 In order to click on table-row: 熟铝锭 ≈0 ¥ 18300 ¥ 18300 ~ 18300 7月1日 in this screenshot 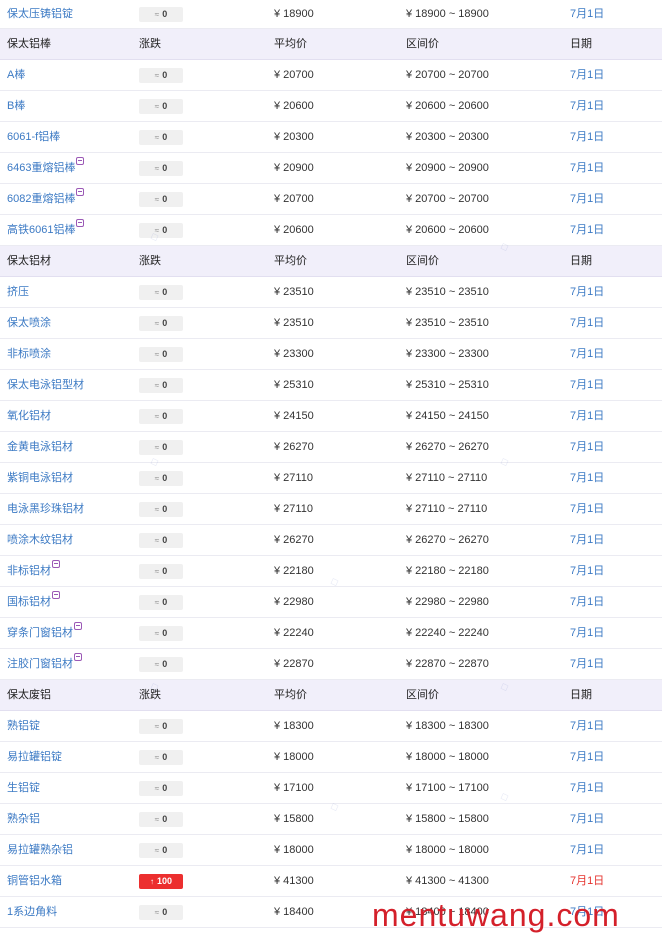, I will do `click(331, 726)`.